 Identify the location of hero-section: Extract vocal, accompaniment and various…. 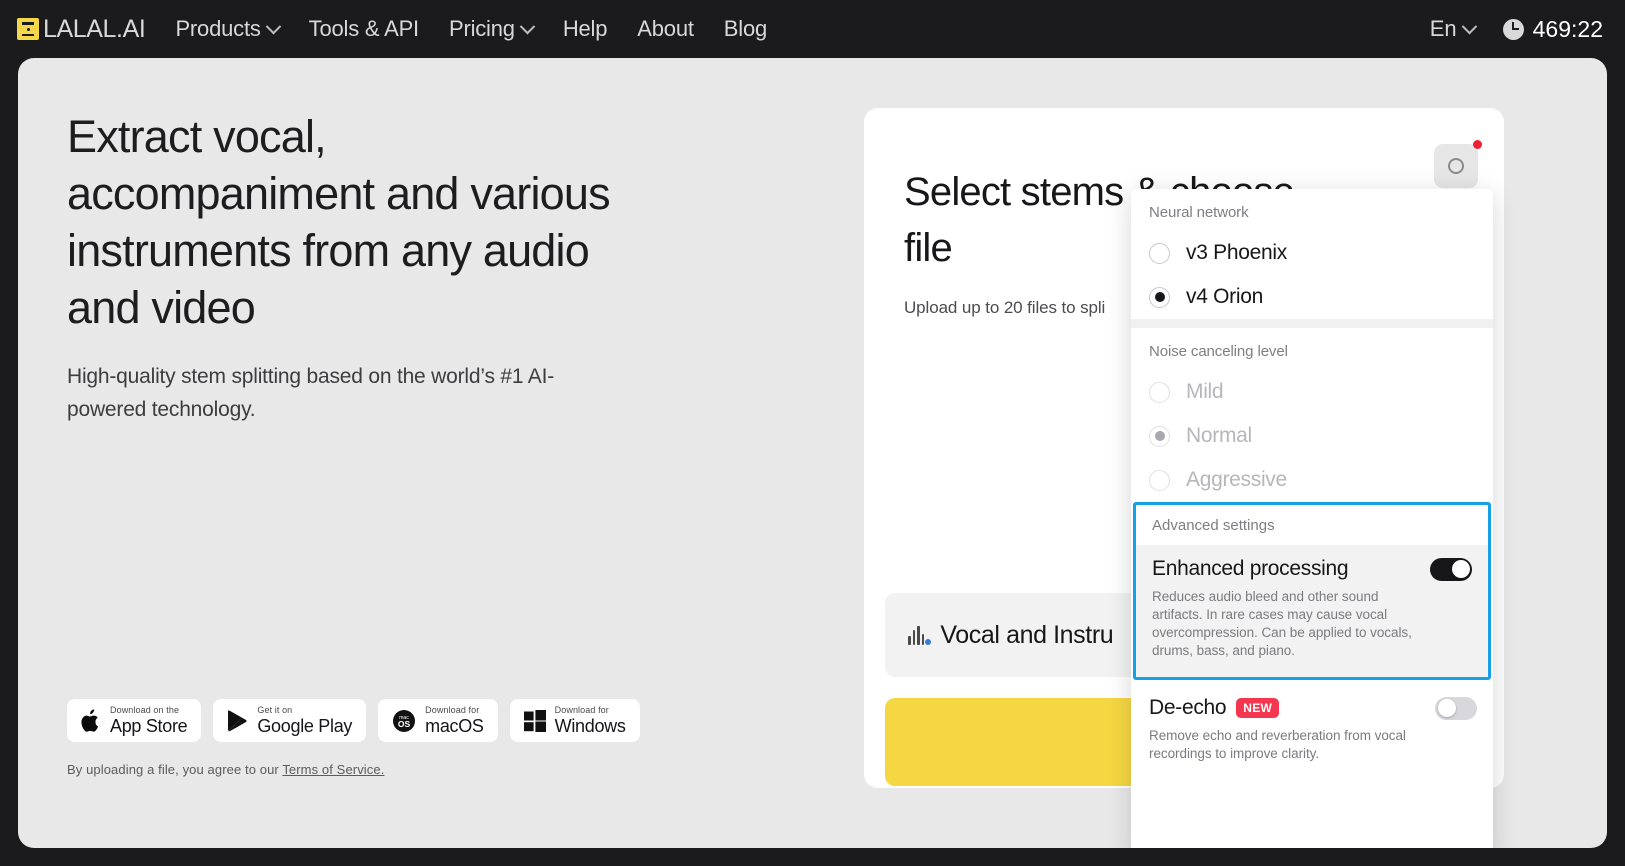
(347, 267).